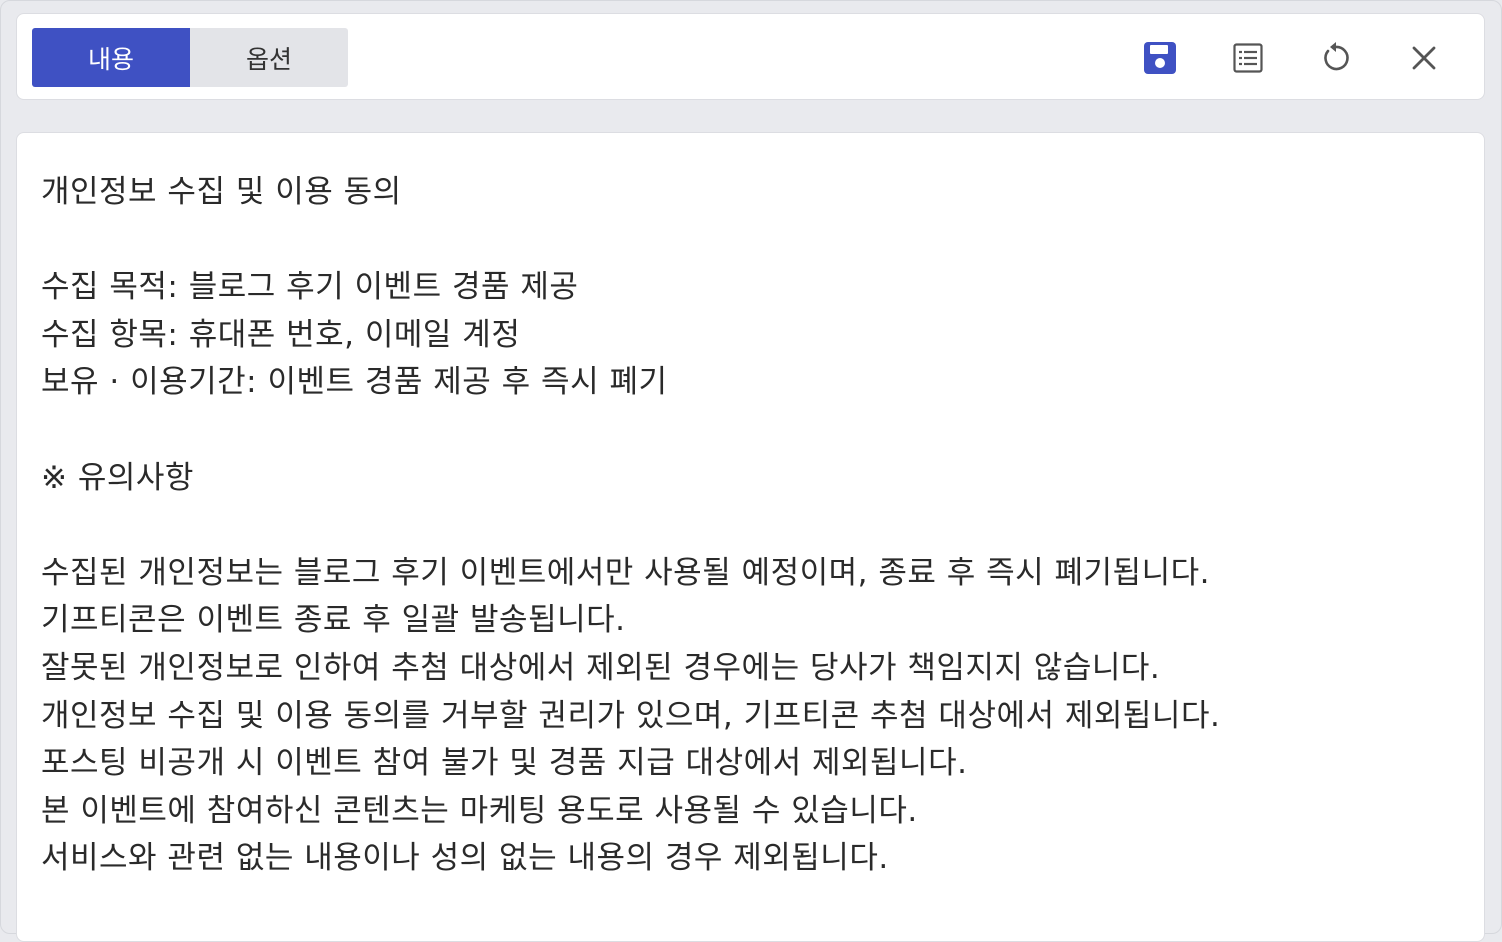 The image size is (1502, 942). What do you see at coordinates (504, 763) in the screenshot?
I see `text-line: 포스팅 비공개 시 이벤트 참여 불가 및 경품 지급 대상에서 제외됩니다.` at bounding box center [504, 763].